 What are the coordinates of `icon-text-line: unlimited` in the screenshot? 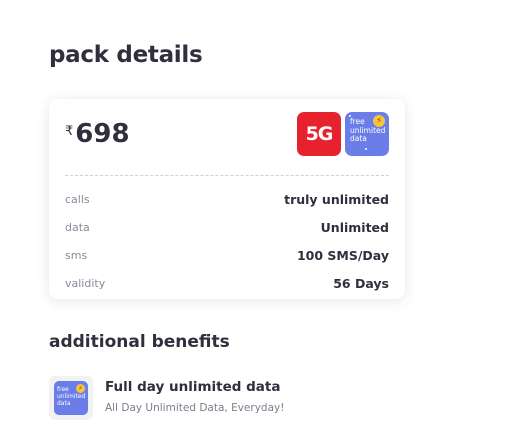 It's located at (71, 396).